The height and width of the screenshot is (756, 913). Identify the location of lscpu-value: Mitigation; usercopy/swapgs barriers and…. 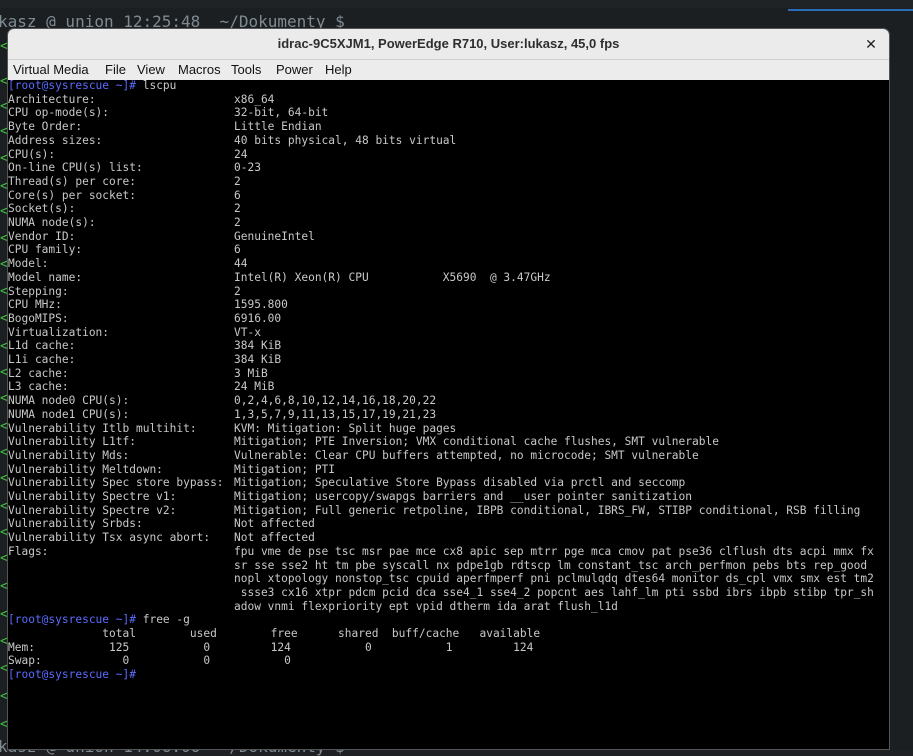
(463, 496).